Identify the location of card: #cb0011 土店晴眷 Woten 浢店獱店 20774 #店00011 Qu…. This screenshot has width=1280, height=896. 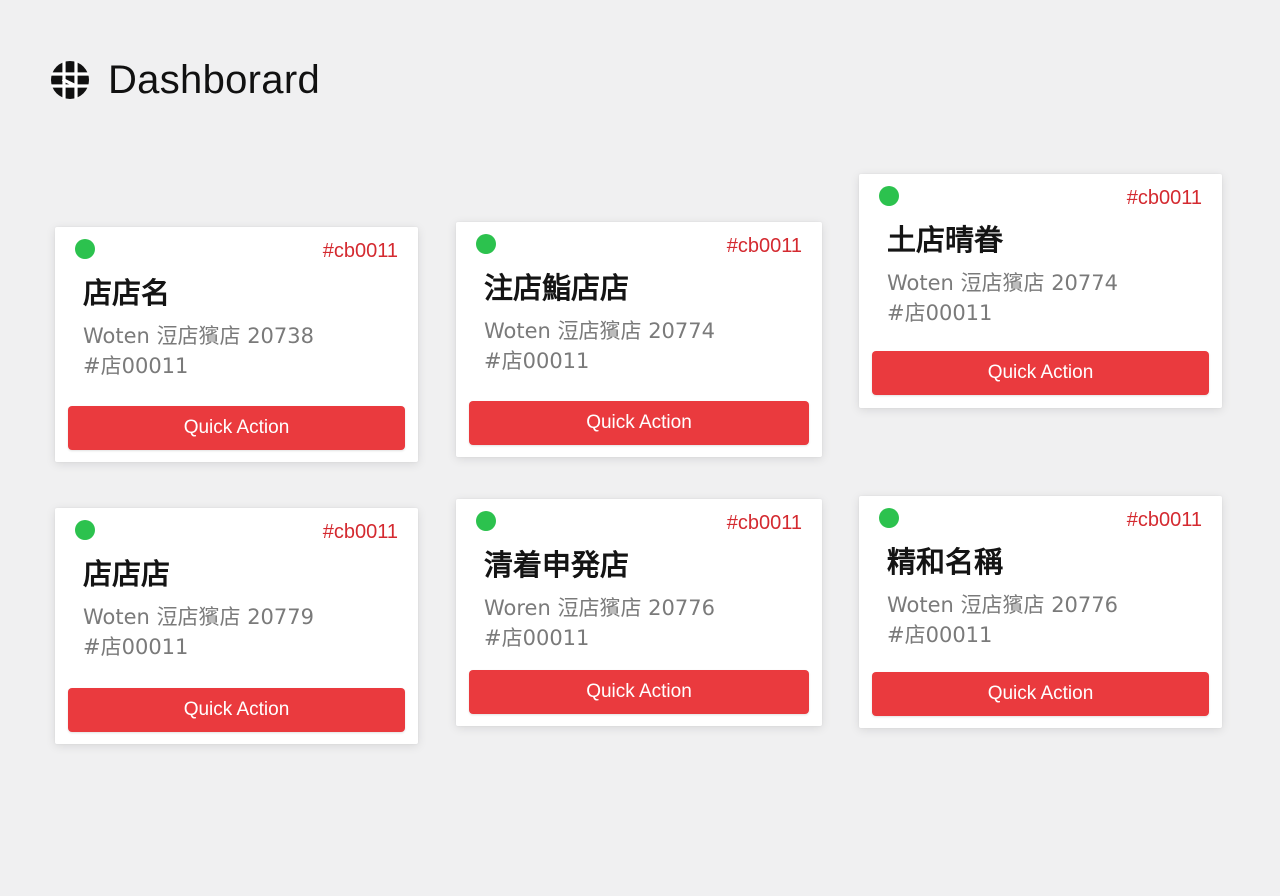
(1040, 291).